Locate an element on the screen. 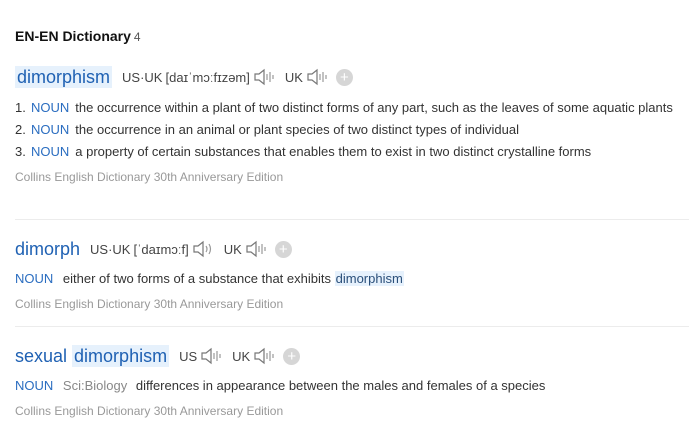 This screenshot has height=447, width=689. headword: dimorphism is located at coordinates (64, 76).